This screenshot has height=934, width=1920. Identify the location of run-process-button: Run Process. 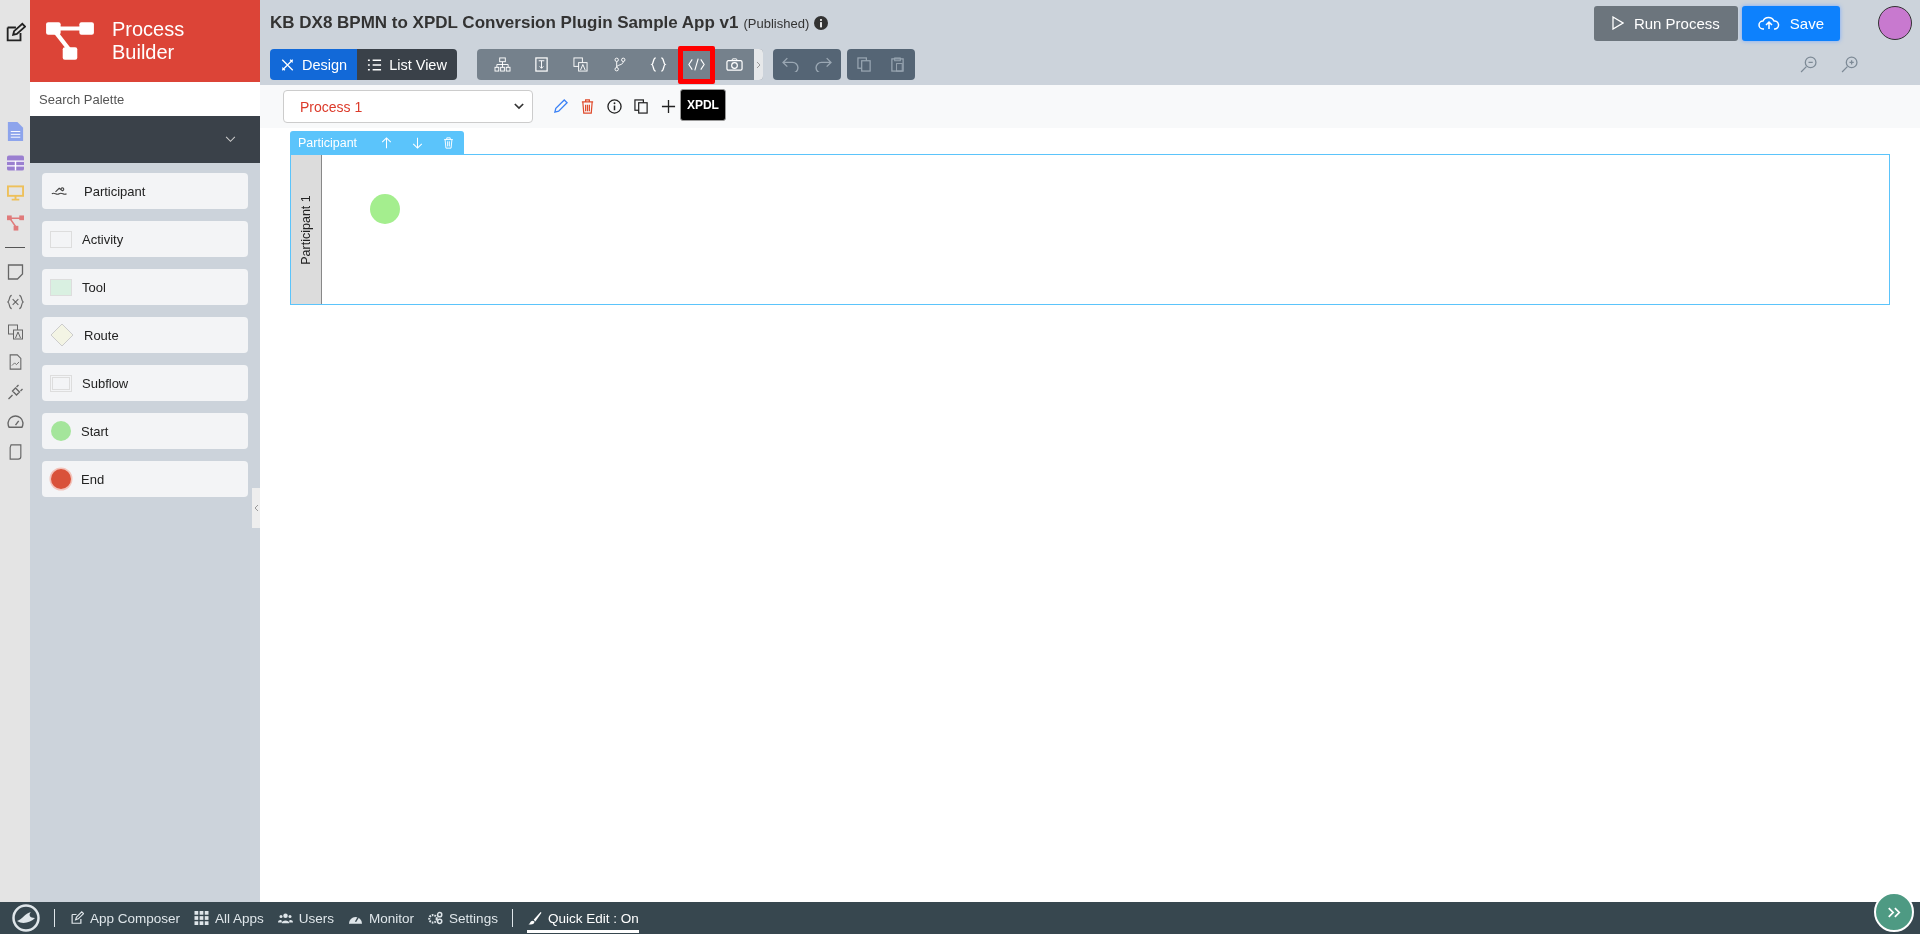
(1665, 23).